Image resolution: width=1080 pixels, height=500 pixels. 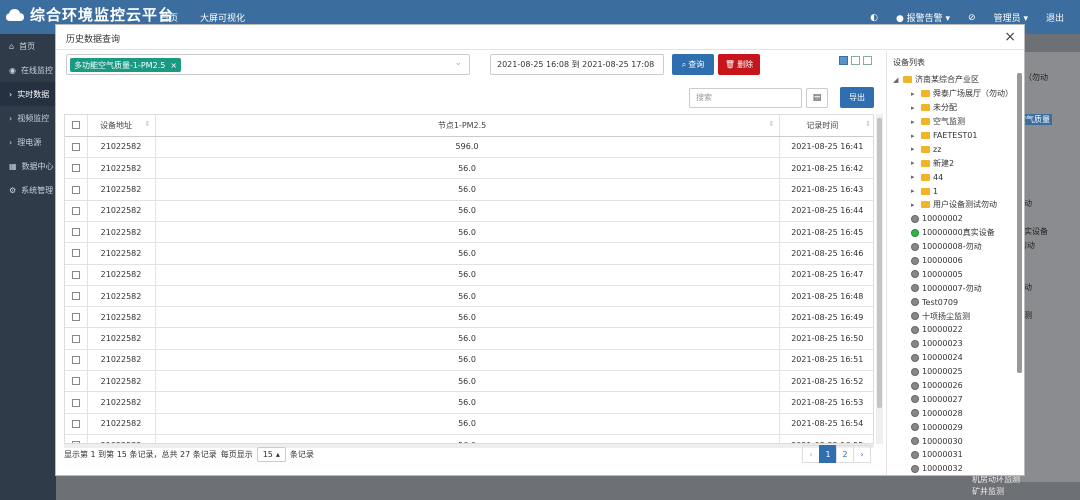 I want to click on next-page-button: ›, so click(x=862, y=454).